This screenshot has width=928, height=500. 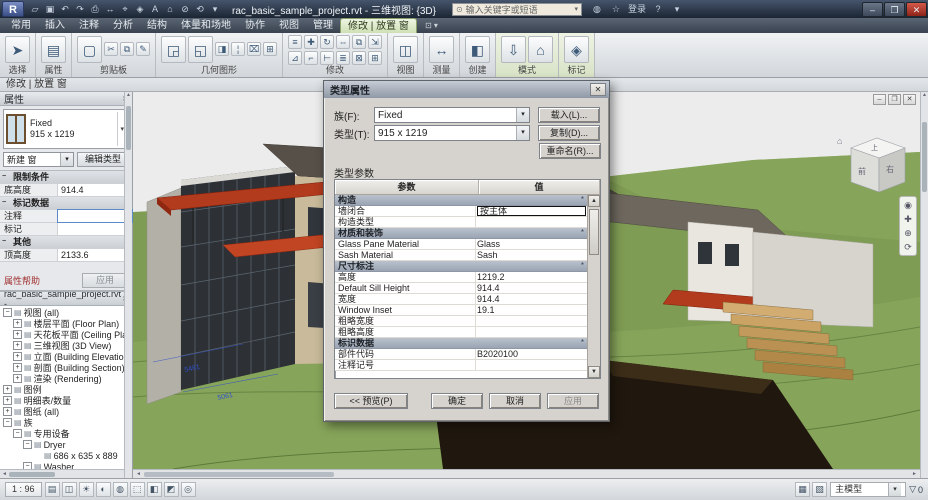 What do you see at coordinates (111, 49) in the screenshot?
I see `cut-icon: ✂` at bounding box center [111, 49].